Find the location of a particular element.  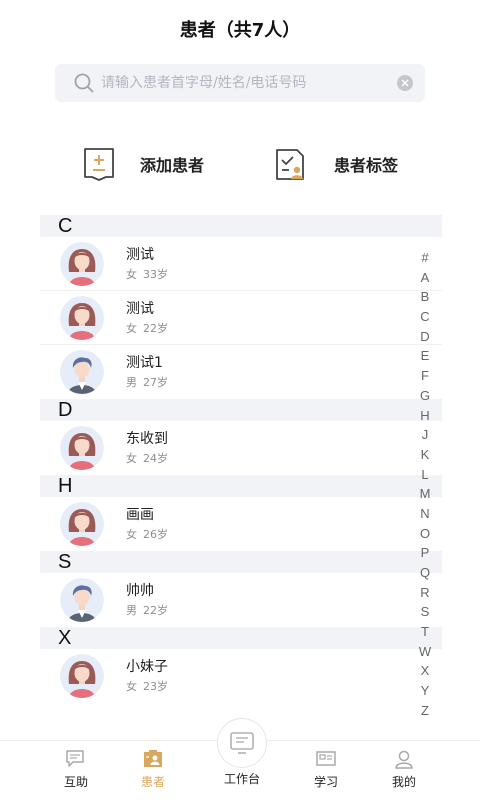

patient-tags-icon is located at coordinates (290, 164).